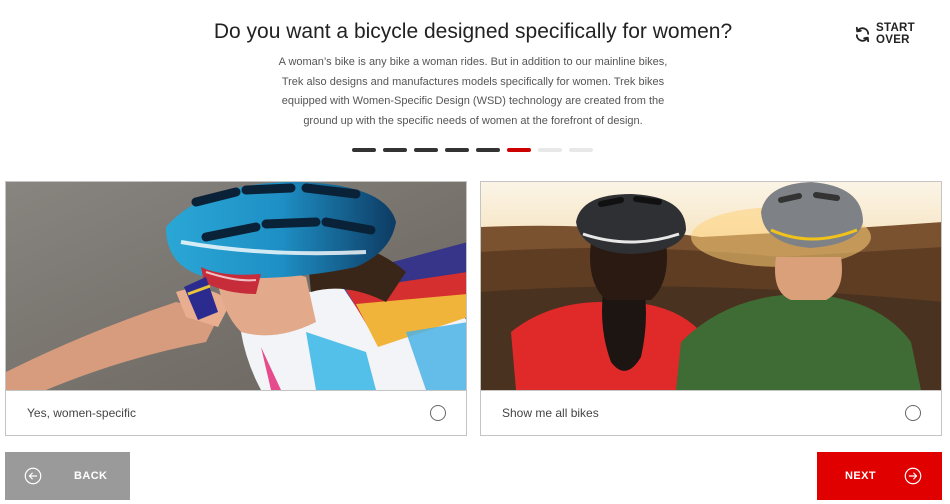  I want to click on start-over-label: START OVER, so click(895, 34).